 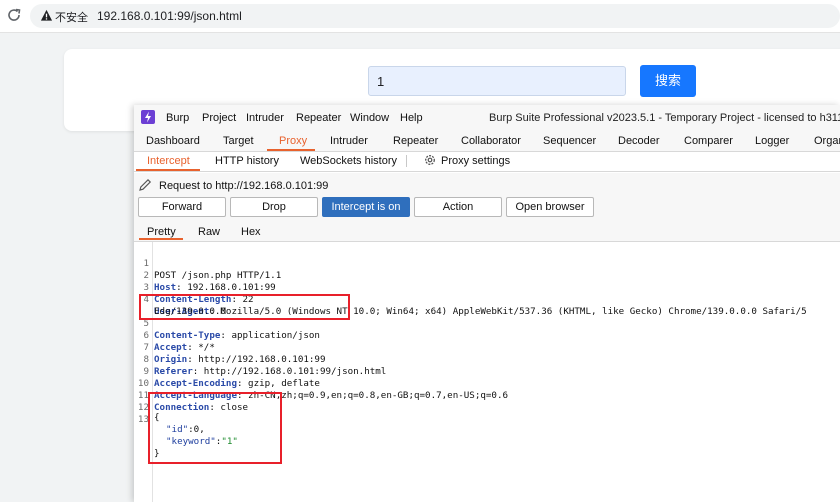 What do you see at coordinates (406, 161) in the screenshot?
I see `subtab-divider` at bounding box center [406, 161].